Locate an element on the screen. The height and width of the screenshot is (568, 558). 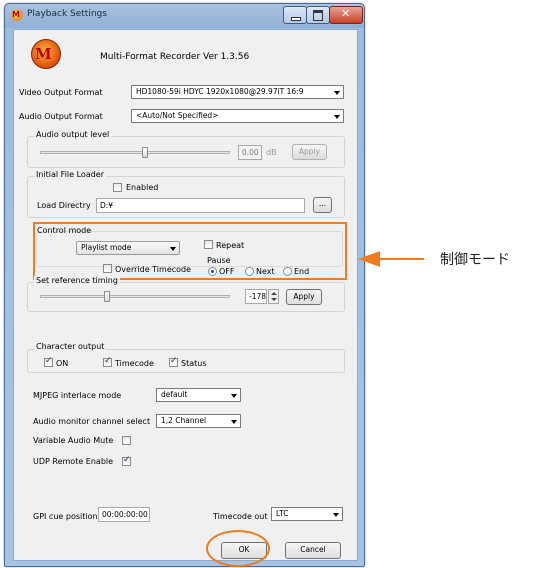
mjpeg-select: default is located at coordinates (198, 395).